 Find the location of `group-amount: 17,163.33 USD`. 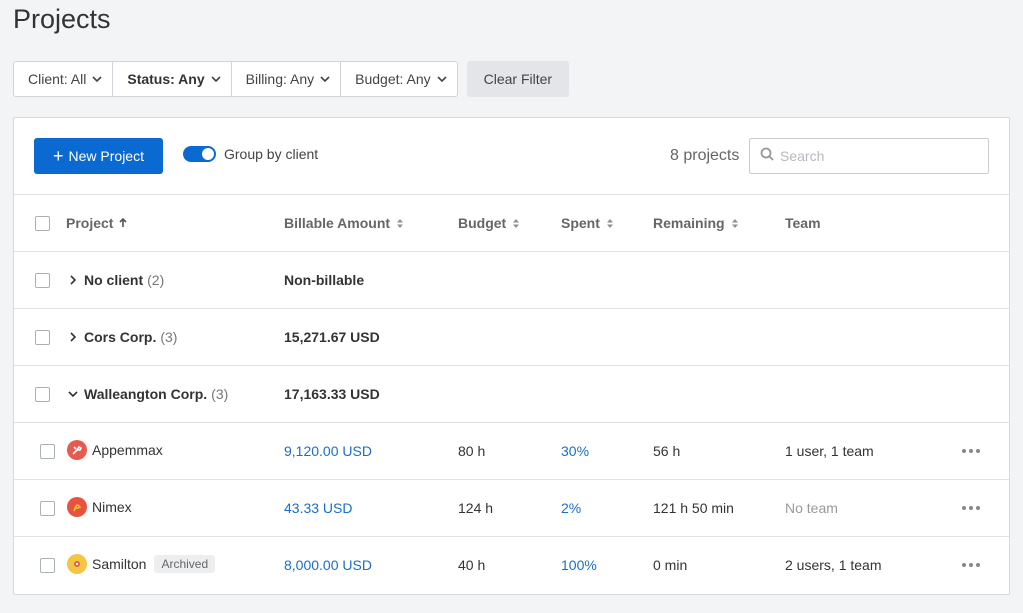

group-amount: 17,163.33 USD is located at coordinates (332, 394).